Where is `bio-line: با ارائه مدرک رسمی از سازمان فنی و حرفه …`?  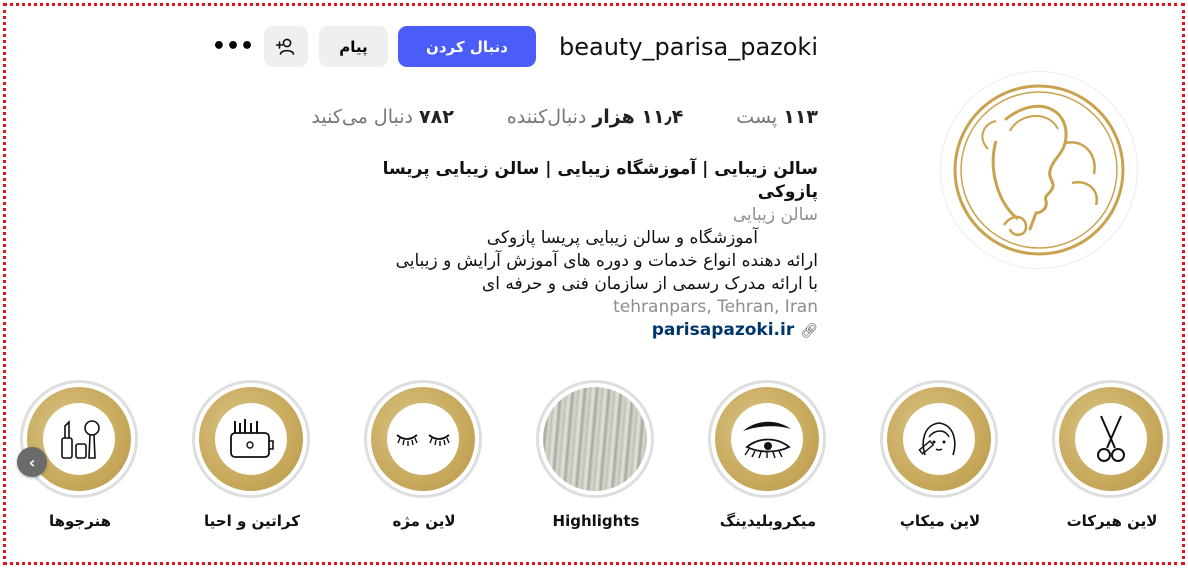
bio-line: با ارائه مدرک رسمی از سازمان فنی و حرفه … is located at coordinates (649, 284).